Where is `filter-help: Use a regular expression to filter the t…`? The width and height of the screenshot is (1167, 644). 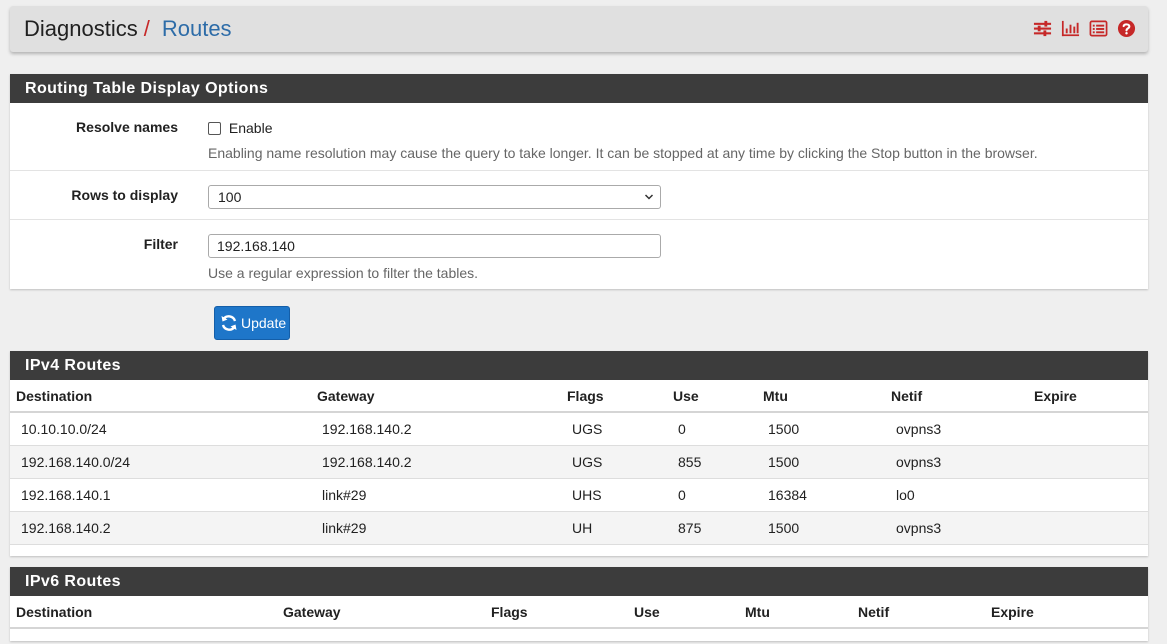 filter-help: Use a regular expression to filter the t… is located at coordinates (343, 273).